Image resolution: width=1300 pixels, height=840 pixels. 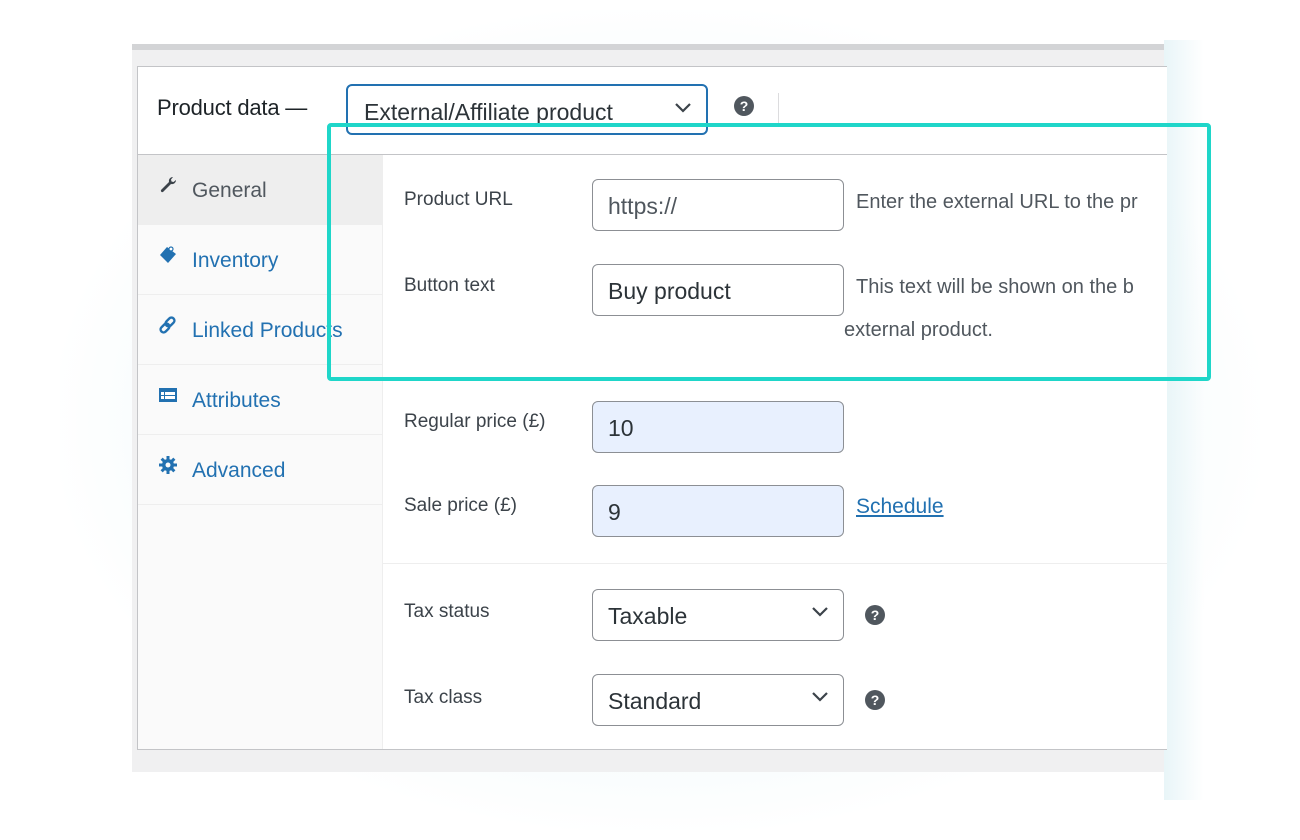 What do you see at coordinates (475, 421) in the screenshot?
I see `regular-price-label: Regular price (£)` at bounding box center [475, 421].